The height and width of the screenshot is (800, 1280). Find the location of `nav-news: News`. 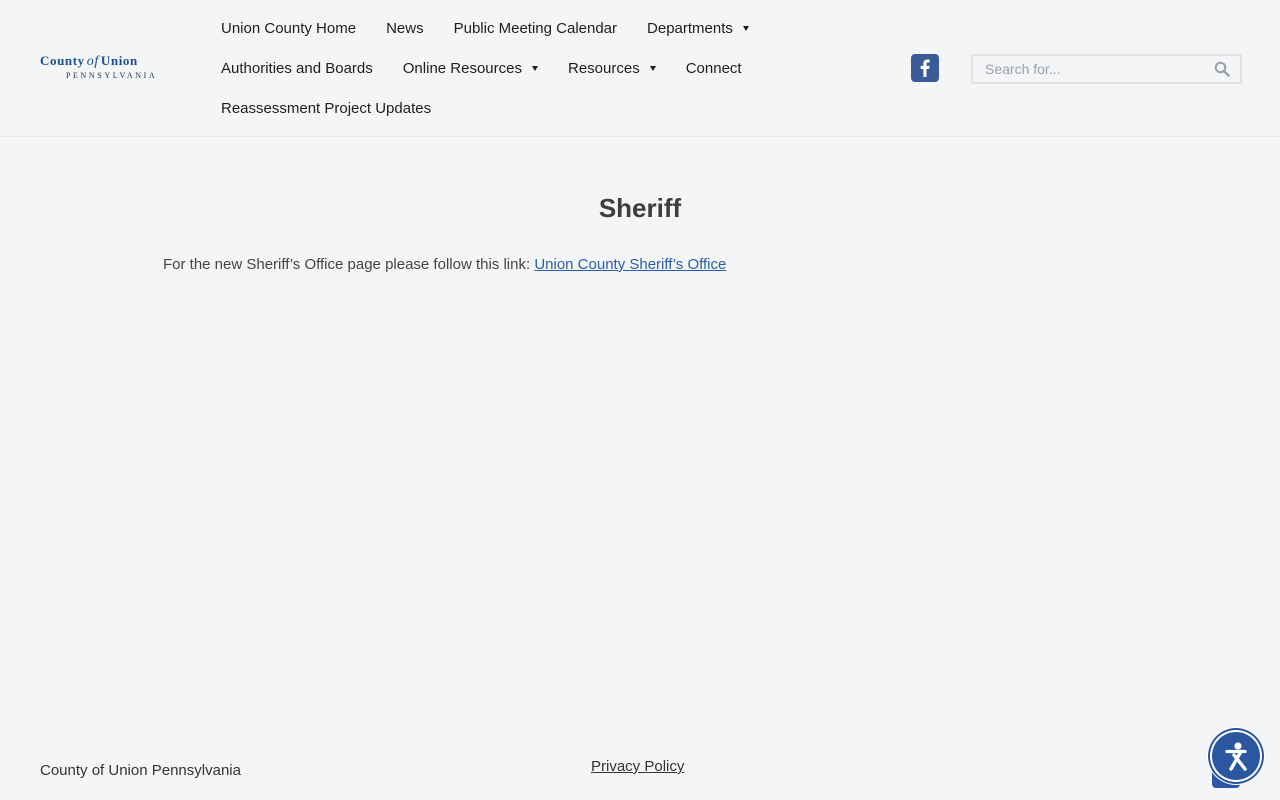

nav-news: News is located at coordinates (405, 28).